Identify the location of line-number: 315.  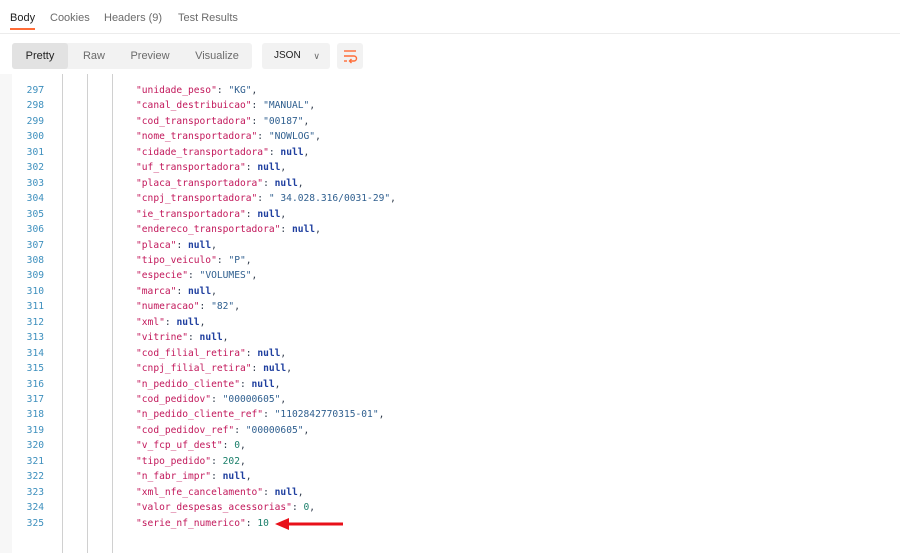
(35, 369).